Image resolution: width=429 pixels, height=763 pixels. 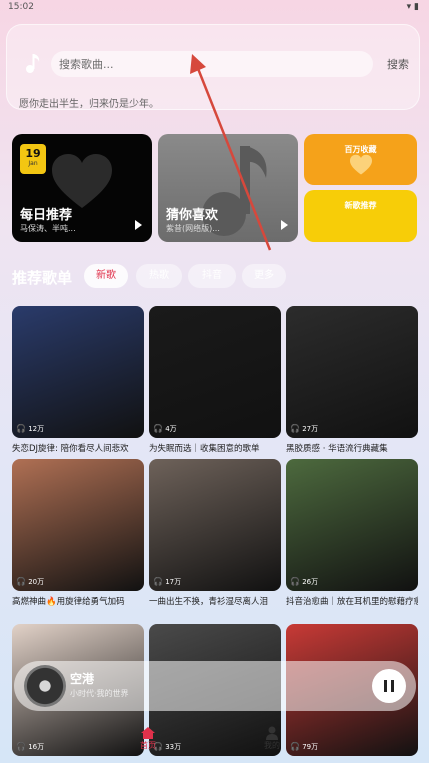 What do you see at coordinates (21, 7) in the screenshot?
I see `status-time: 15:02` at bounding box center [21, 7].